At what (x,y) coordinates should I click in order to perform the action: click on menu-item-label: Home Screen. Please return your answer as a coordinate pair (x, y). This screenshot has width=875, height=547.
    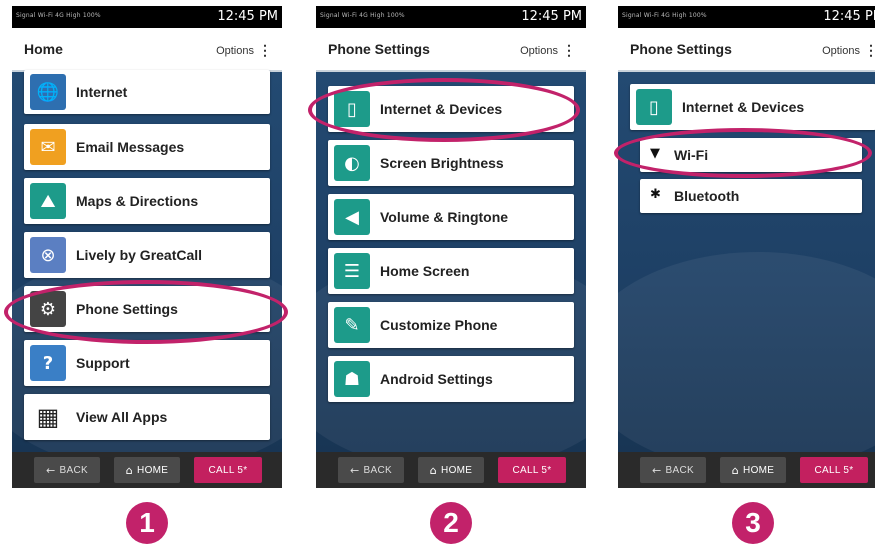
    Looking at the image, I should click on (425, 271).